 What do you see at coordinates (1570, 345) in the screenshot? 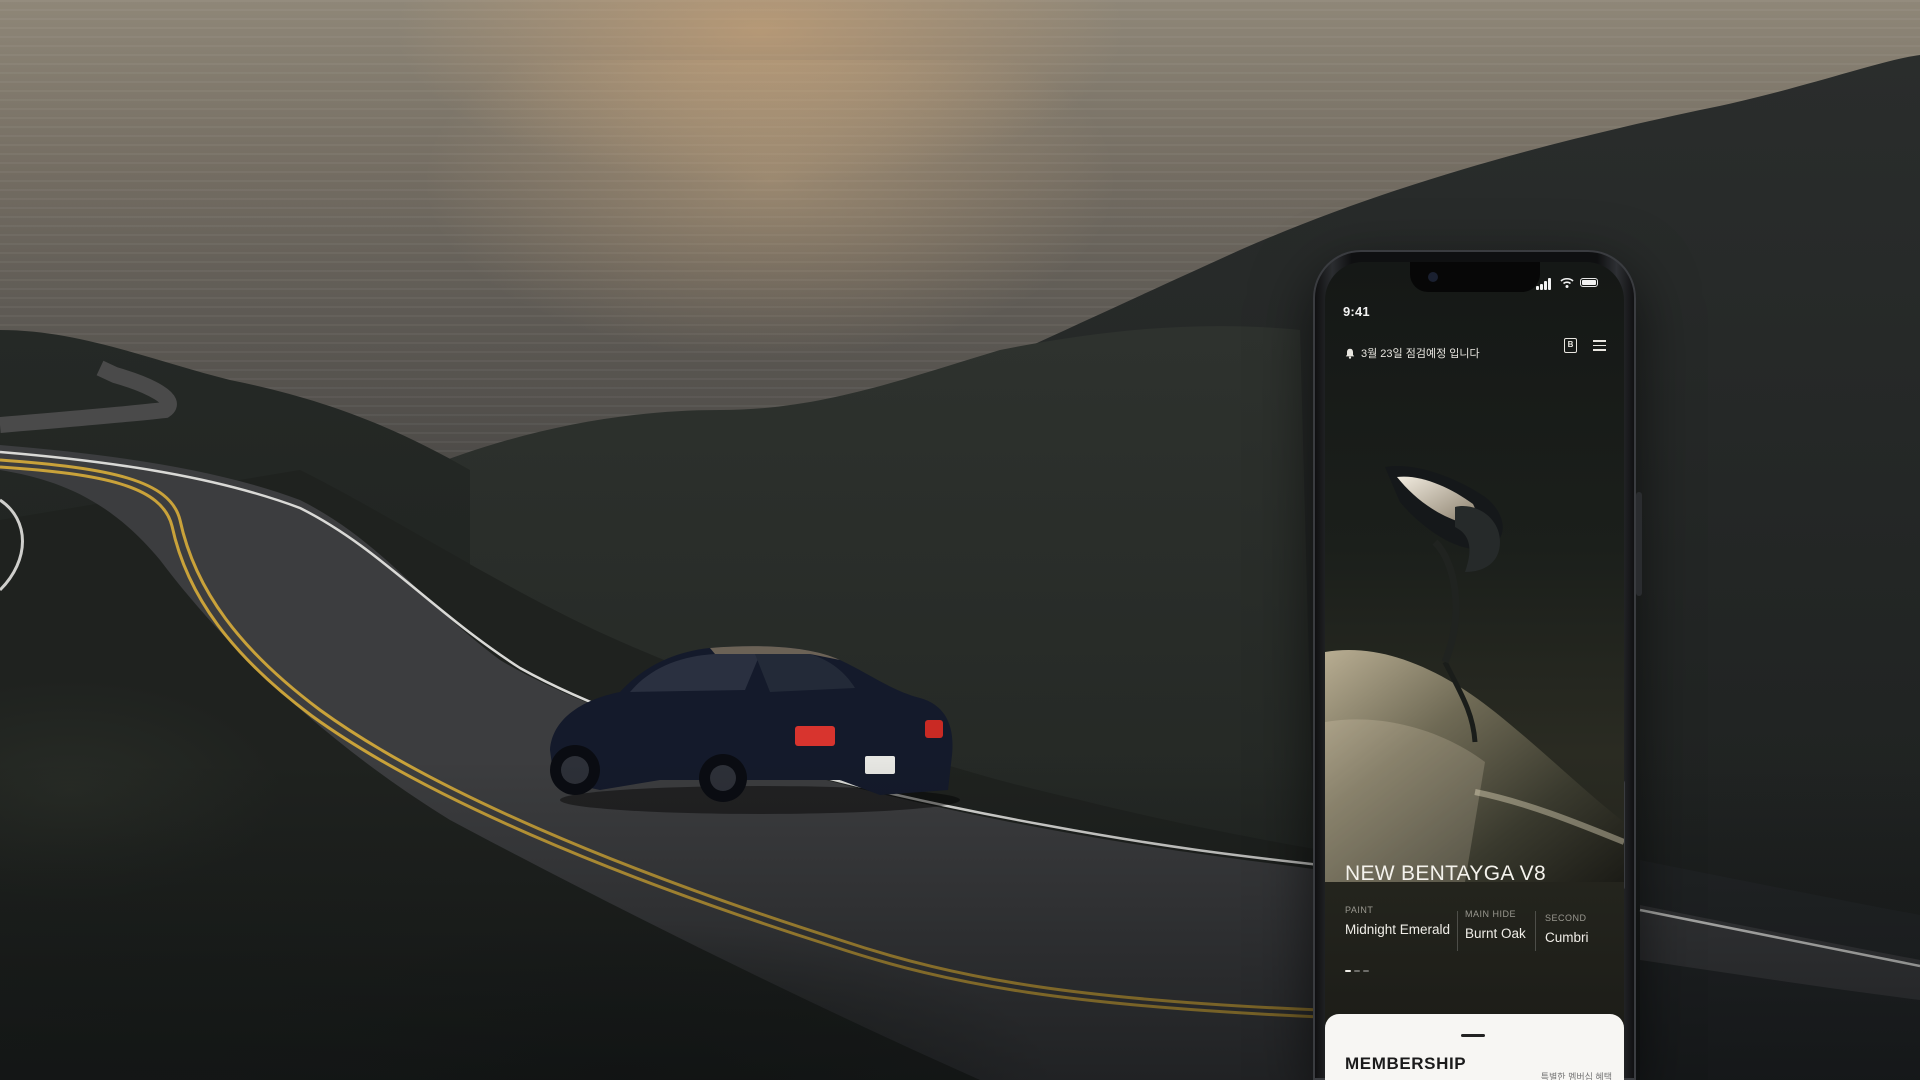
I see `b-badge-icon: B` at bounding box center [1570, 345].